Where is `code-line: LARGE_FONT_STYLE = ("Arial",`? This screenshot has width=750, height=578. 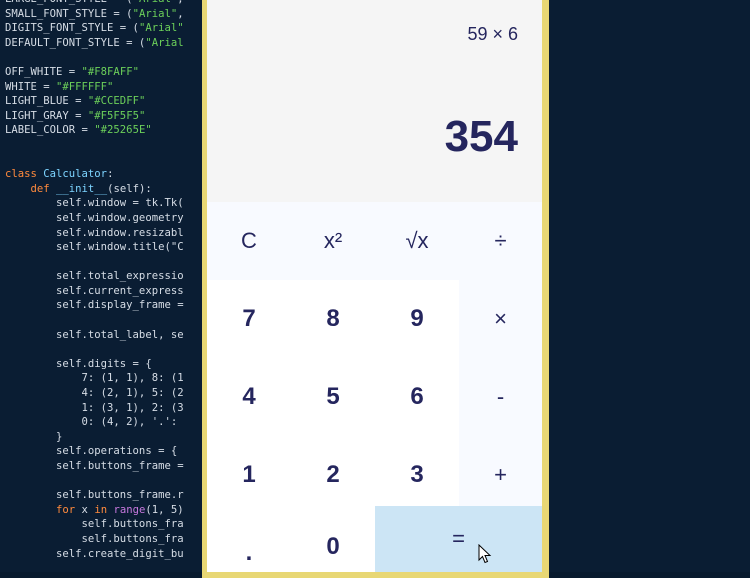
code-line: LARGE_FONT_STYLE = ("Arial", is located at coordinates (94, 3).